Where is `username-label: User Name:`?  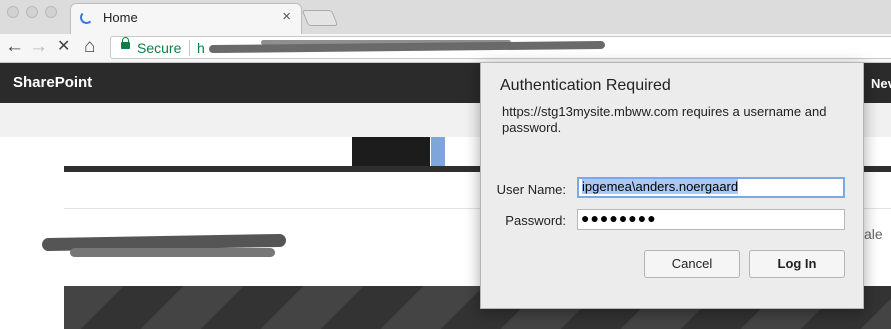 username-label: User Name: is located at coordinates (531, 189).